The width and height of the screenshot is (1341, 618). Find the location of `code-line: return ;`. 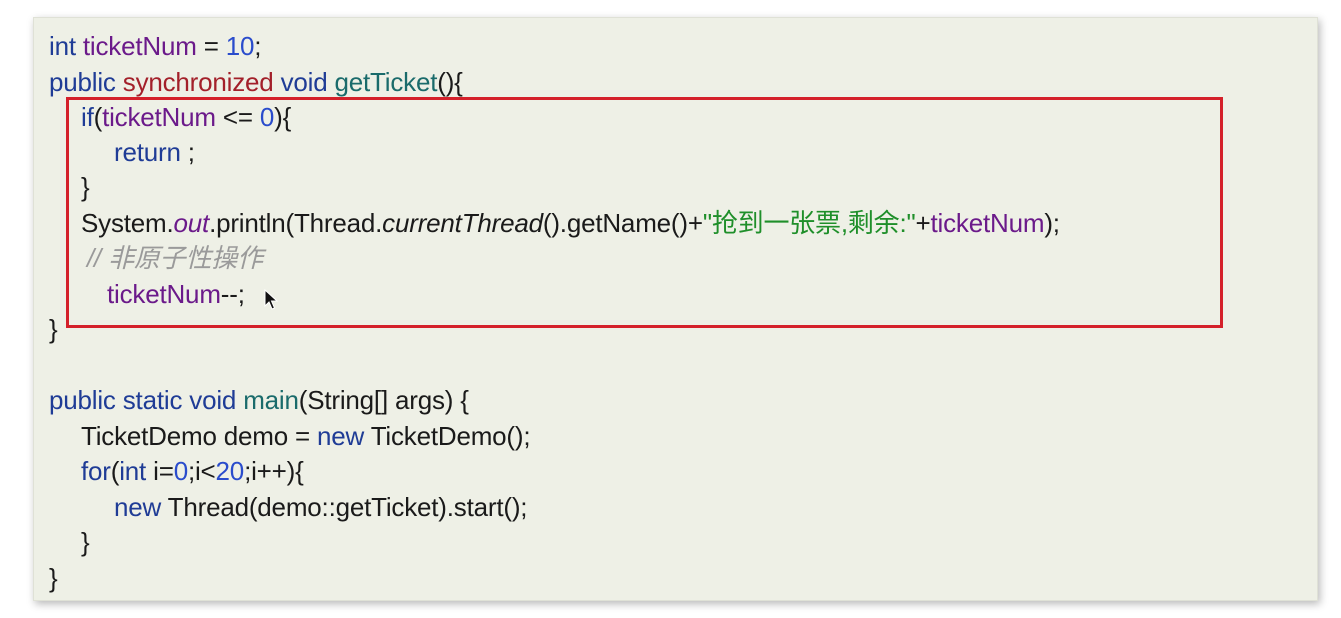

code-line: return ; is located at coordinates (154, 152).